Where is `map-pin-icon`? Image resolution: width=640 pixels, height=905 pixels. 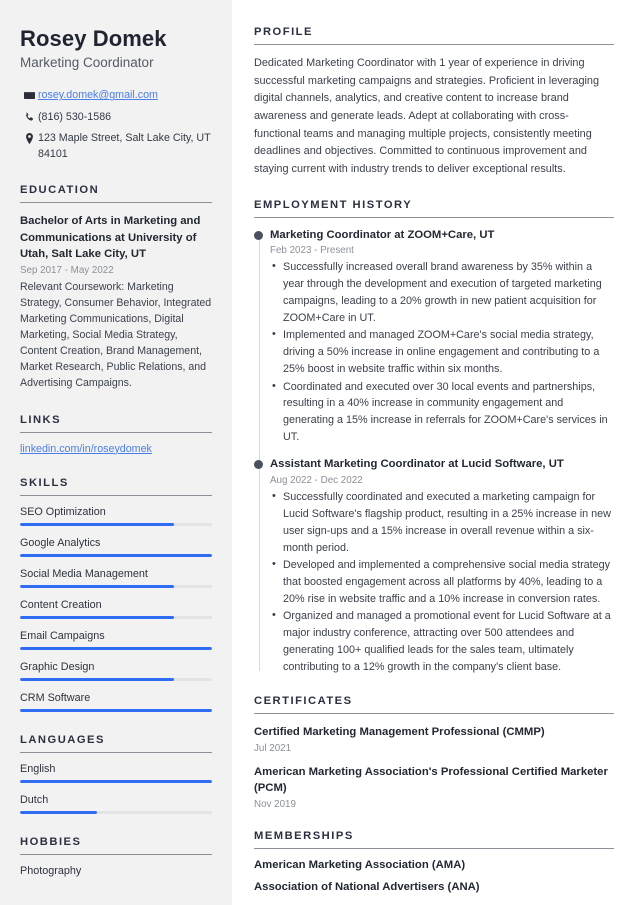
map-pin-icon is located at coordinates (29, 138).